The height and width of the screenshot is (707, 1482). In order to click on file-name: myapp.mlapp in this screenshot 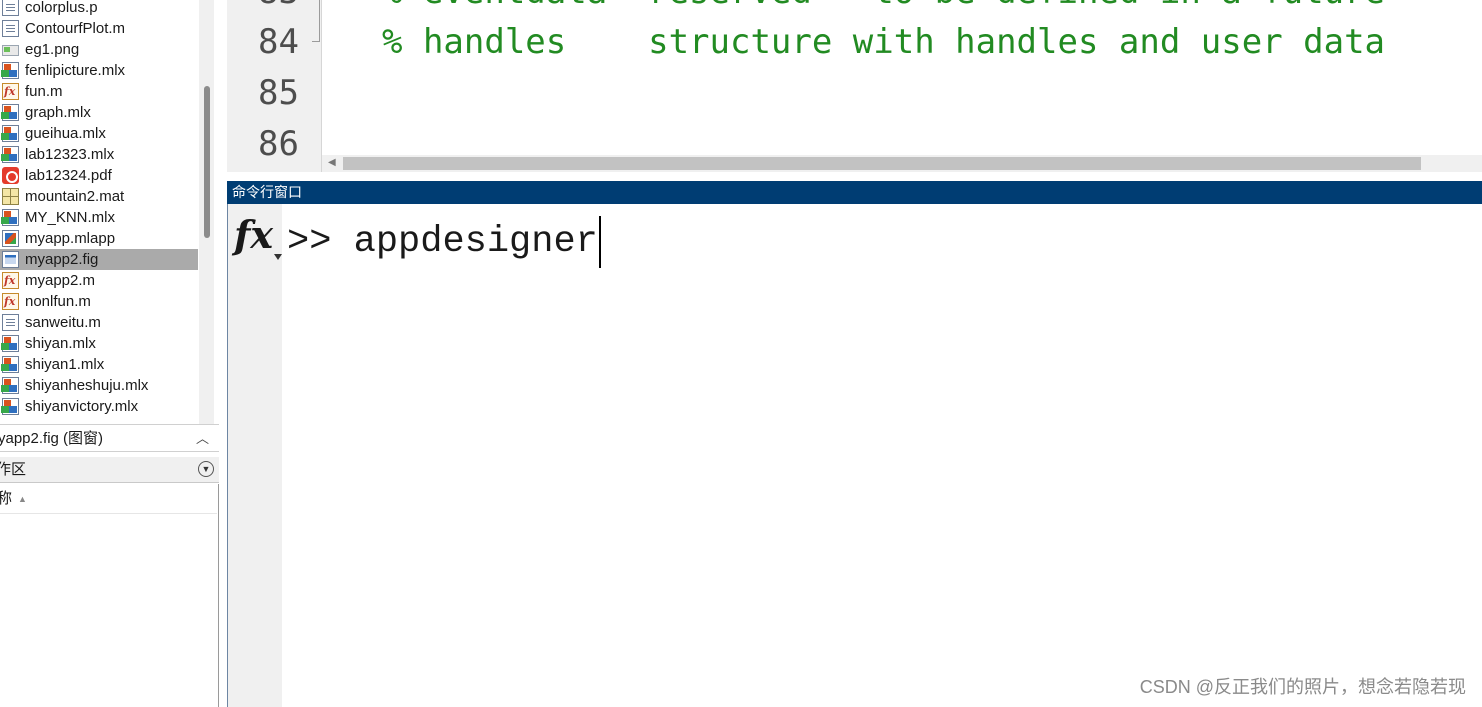, I will do `click(70, 238)`.